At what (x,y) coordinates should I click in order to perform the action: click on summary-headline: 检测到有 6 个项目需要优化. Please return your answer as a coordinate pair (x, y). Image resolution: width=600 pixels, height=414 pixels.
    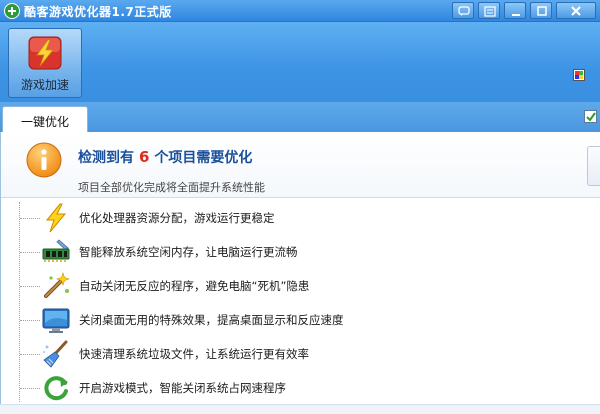
    Looking at the image, I should click on (165, 157).